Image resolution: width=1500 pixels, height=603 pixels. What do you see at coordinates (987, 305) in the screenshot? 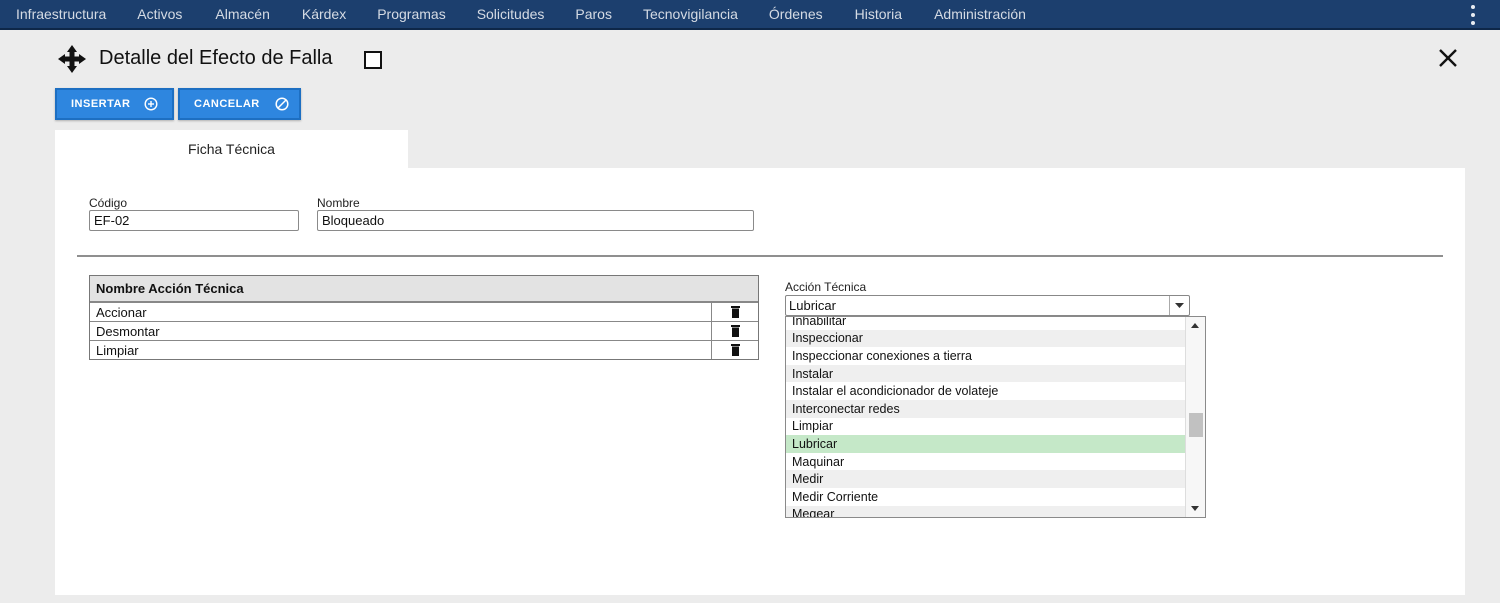
I see `accion-tecnica-select: Lubricar` at bounding box center [987, 305].